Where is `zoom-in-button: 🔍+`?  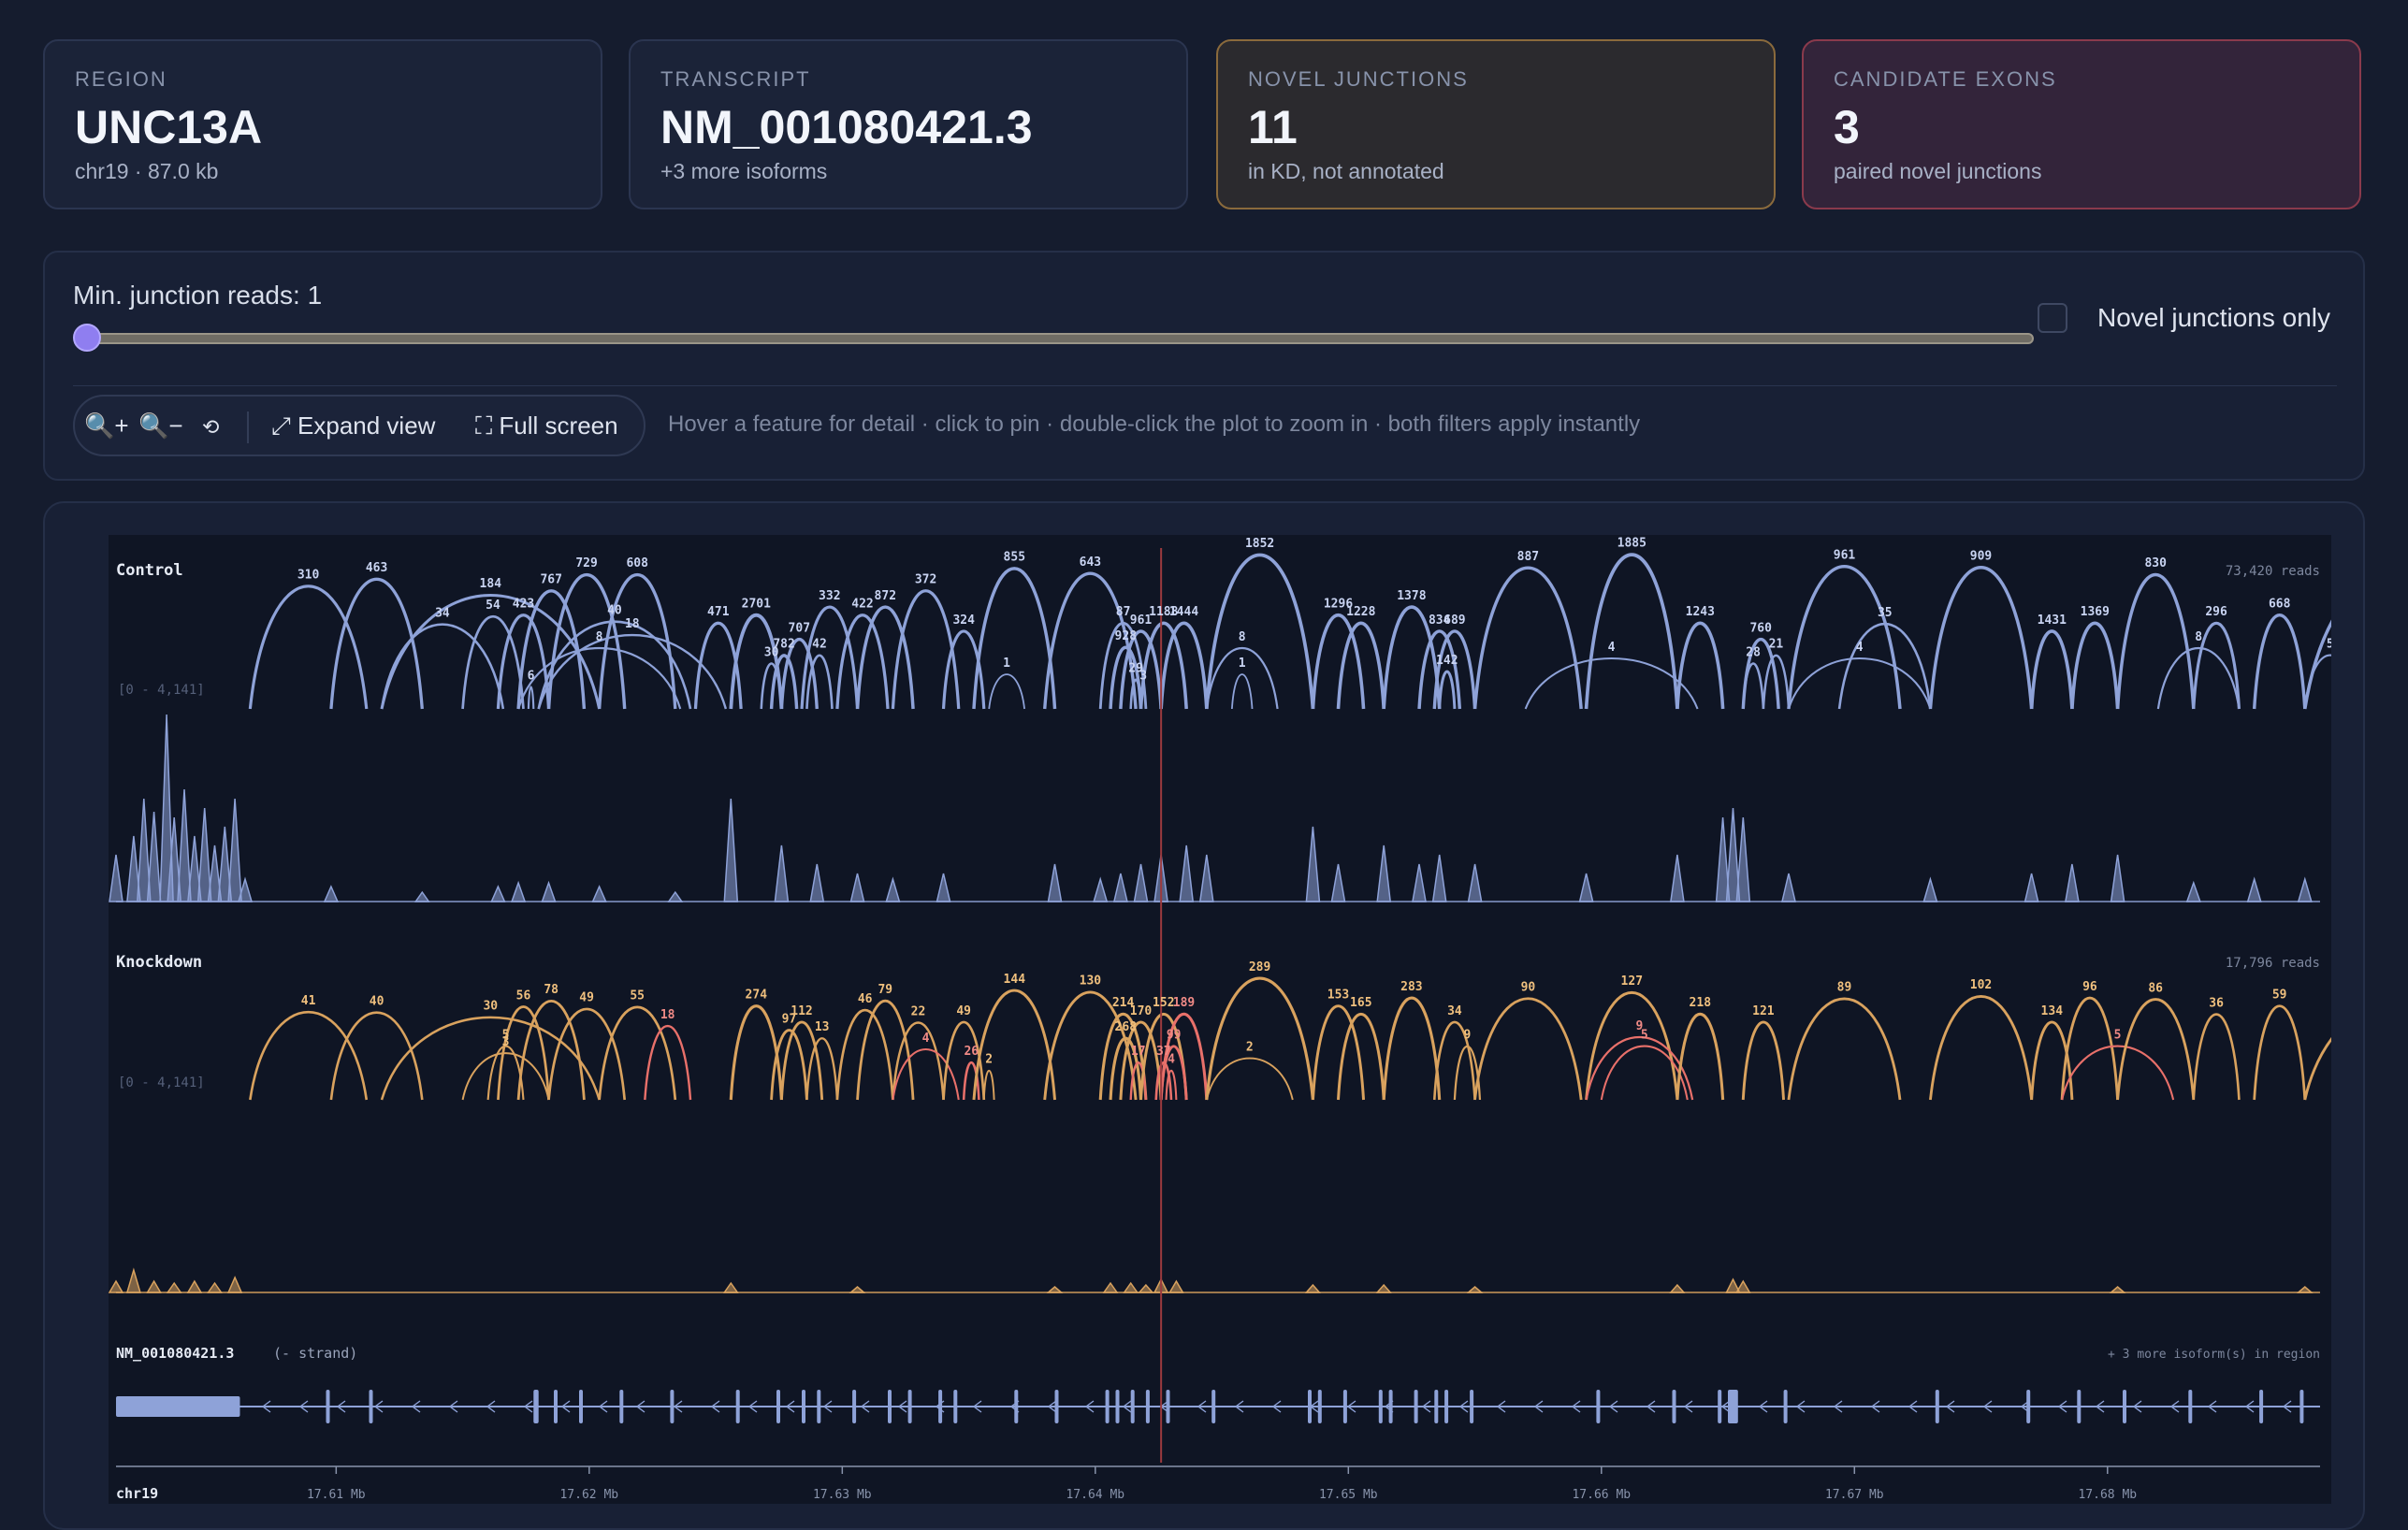
zoom-in-button: 🔍+ is located at coordinates (107, 425).